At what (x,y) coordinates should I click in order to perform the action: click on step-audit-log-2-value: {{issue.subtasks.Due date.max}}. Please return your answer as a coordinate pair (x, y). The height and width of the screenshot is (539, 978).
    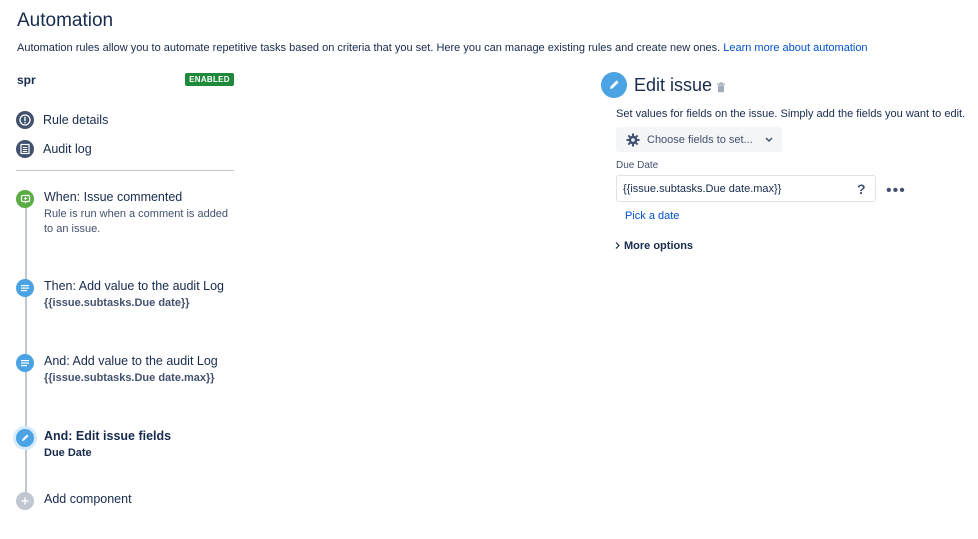
    Looking at the image, I should click on (129, 378).